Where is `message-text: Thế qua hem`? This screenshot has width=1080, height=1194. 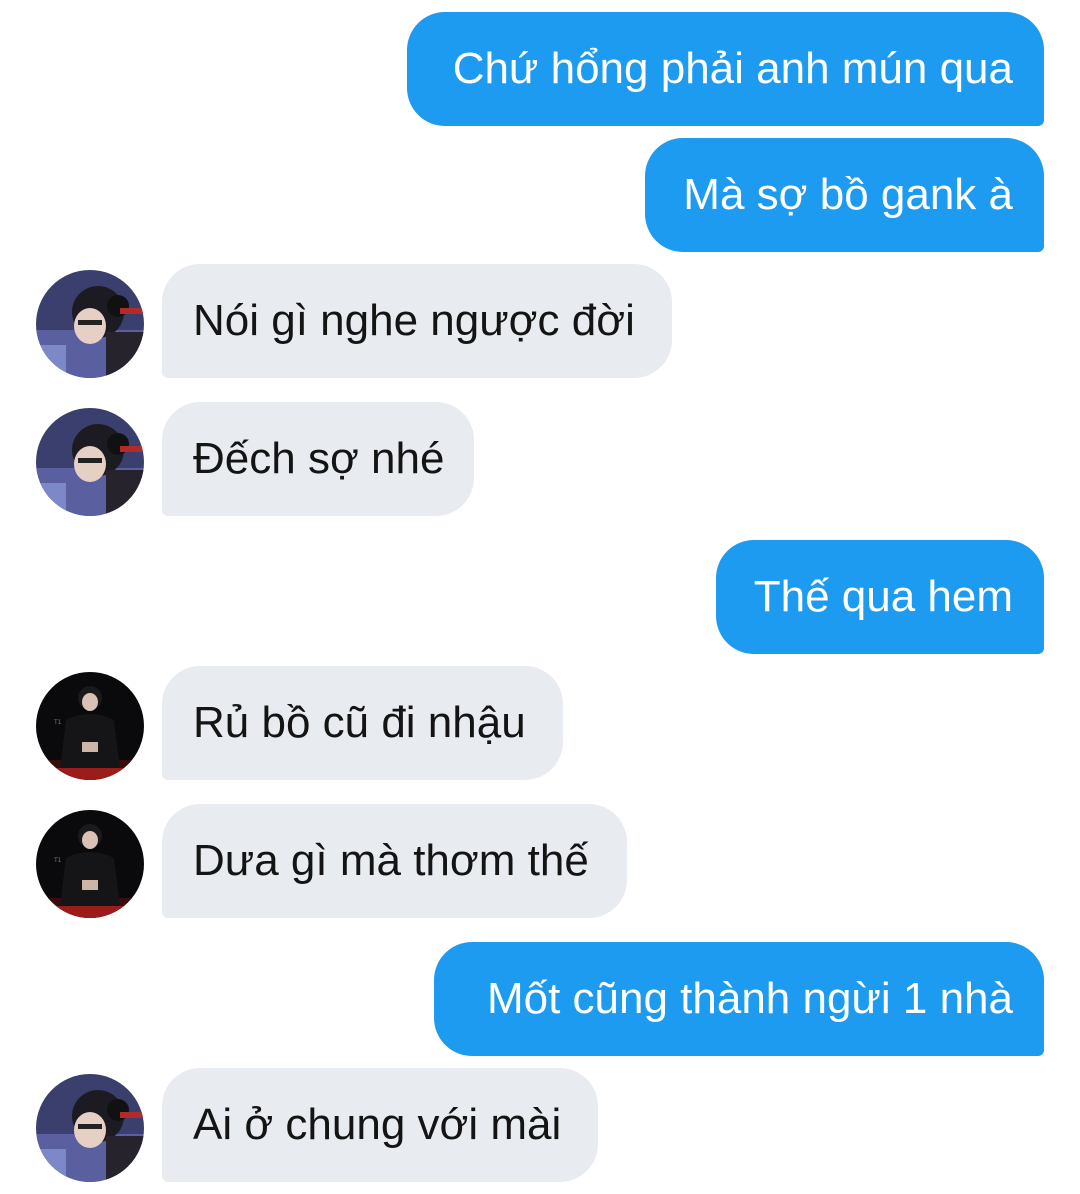 message-text: Thế qua hem is located at coordinates (883, 596).